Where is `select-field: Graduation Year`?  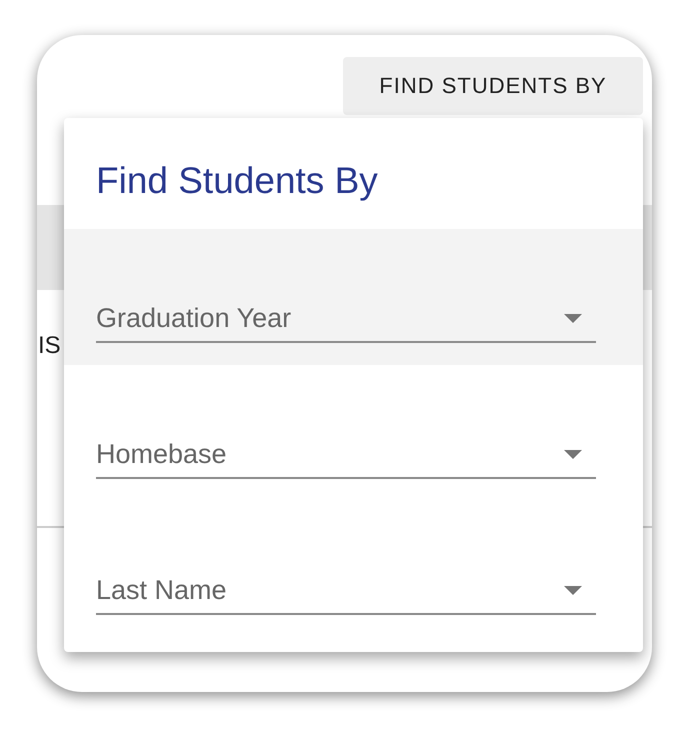 select-field: Graduation Year is located at coordinates (346, 319).